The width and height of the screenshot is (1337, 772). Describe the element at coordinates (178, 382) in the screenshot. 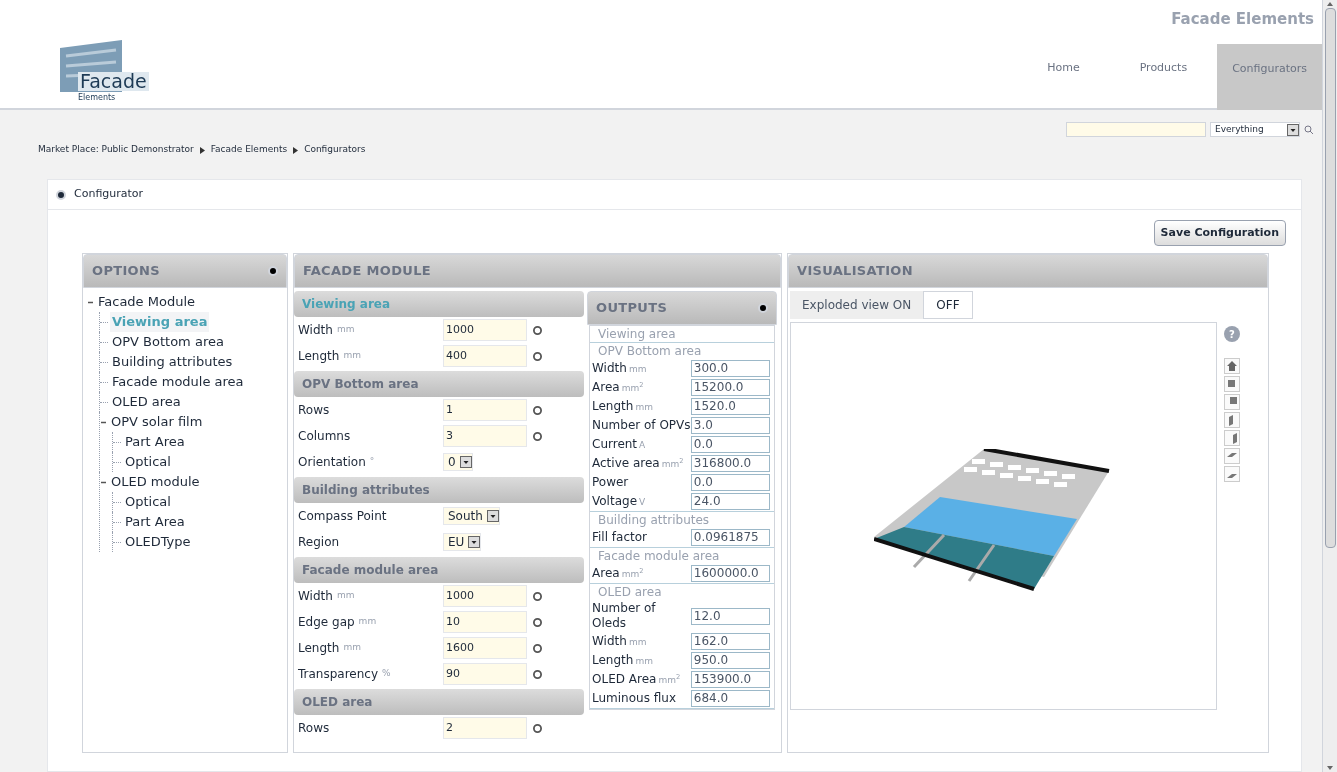

I see `tree-item: Facade module area` at that location.